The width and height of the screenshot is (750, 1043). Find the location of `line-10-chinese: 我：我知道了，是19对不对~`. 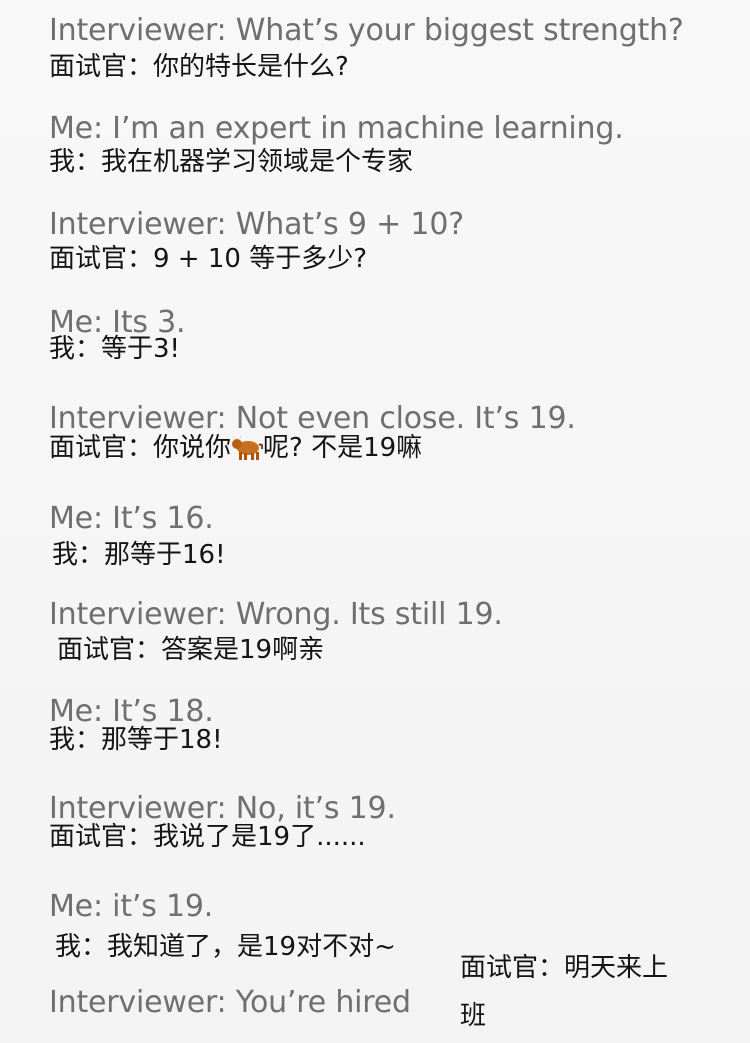

line-10-chinese: 我：我知道了，是19对不对~ is located at coordinates (225, 947).